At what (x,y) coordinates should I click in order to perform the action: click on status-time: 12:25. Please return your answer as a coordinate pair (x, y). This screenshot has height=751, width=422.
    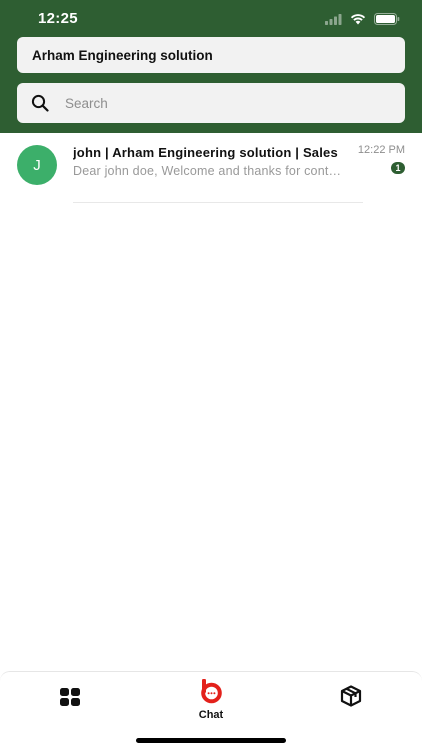
    Looking at the image, I should click on (58, 18).